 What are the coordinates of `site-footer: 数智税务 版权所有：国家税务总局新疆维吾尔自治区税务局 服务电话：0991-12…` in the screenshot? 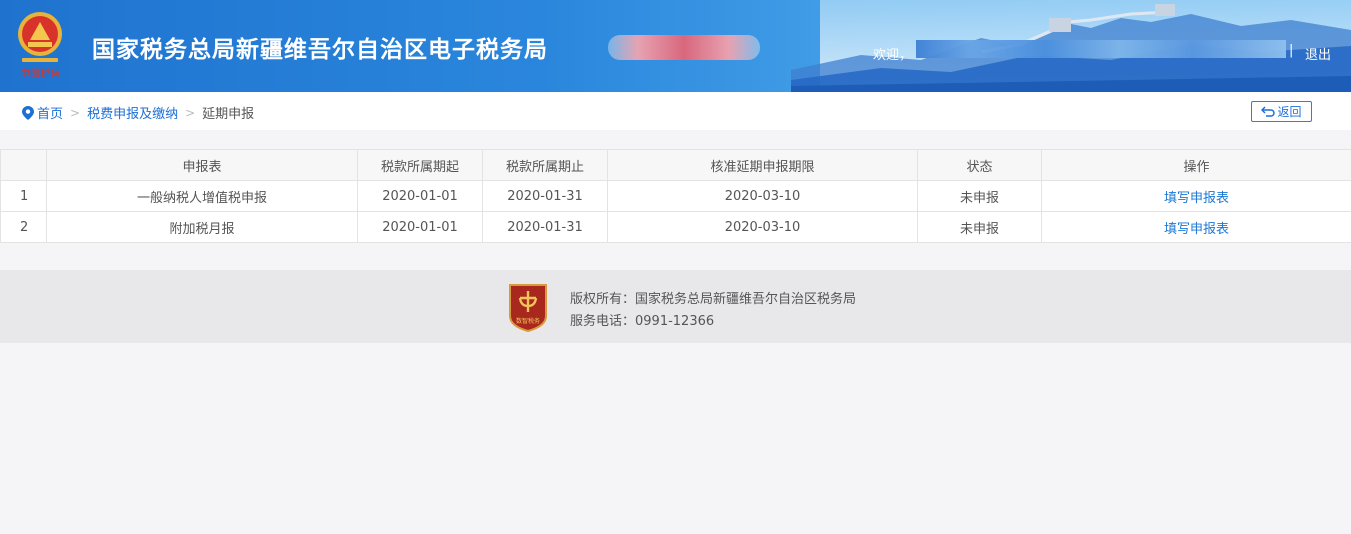 It's located at (675, 306).